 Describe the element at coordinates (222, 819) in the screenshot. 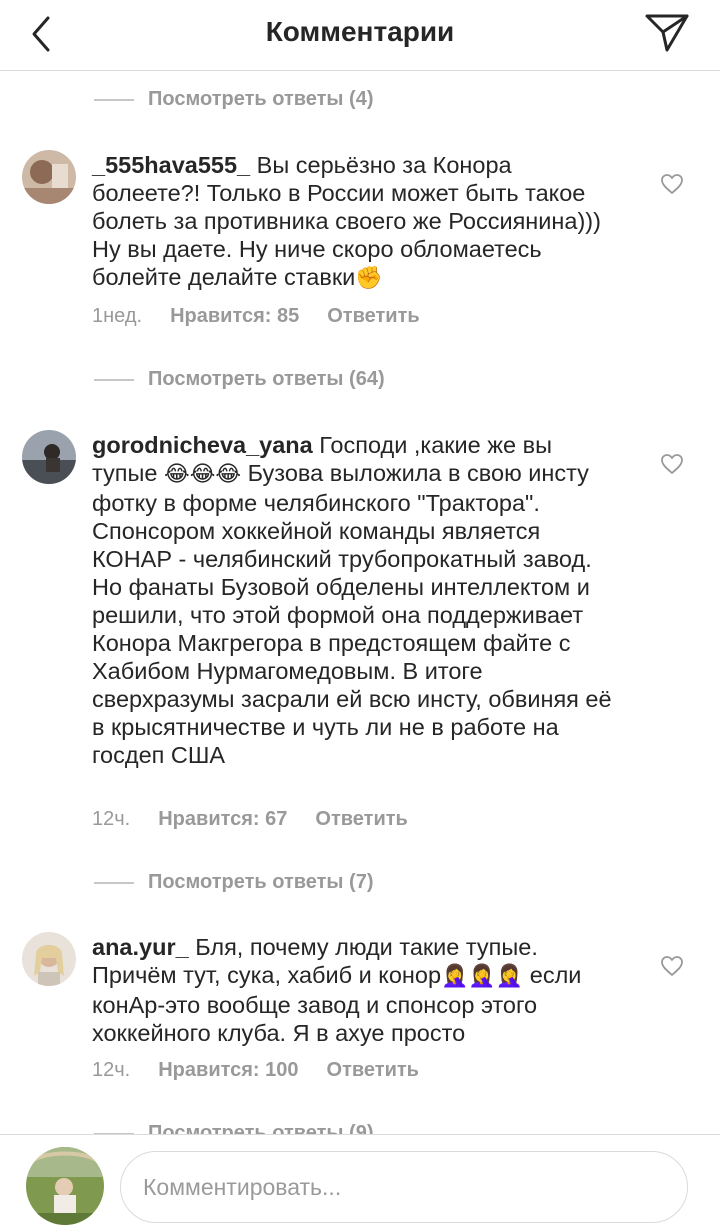

I see `likes-count: Нравится: 67` at that location.